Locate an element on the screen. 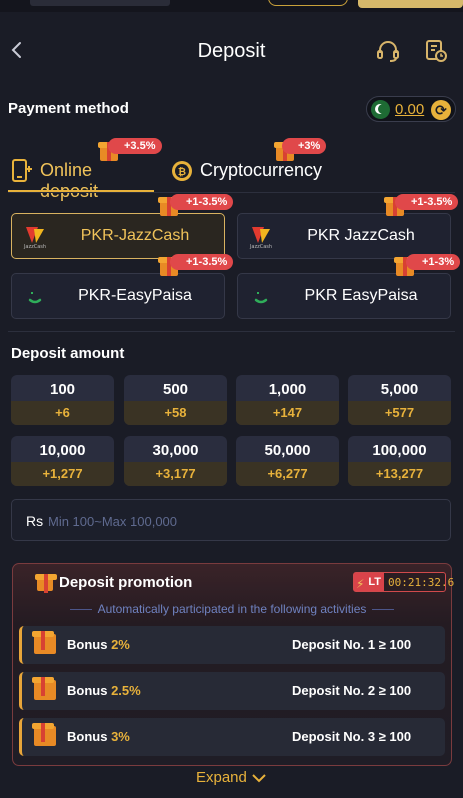  limited-time-badge: ⚡ LT 00:21:32.6 is located at coordinates (403, 582).